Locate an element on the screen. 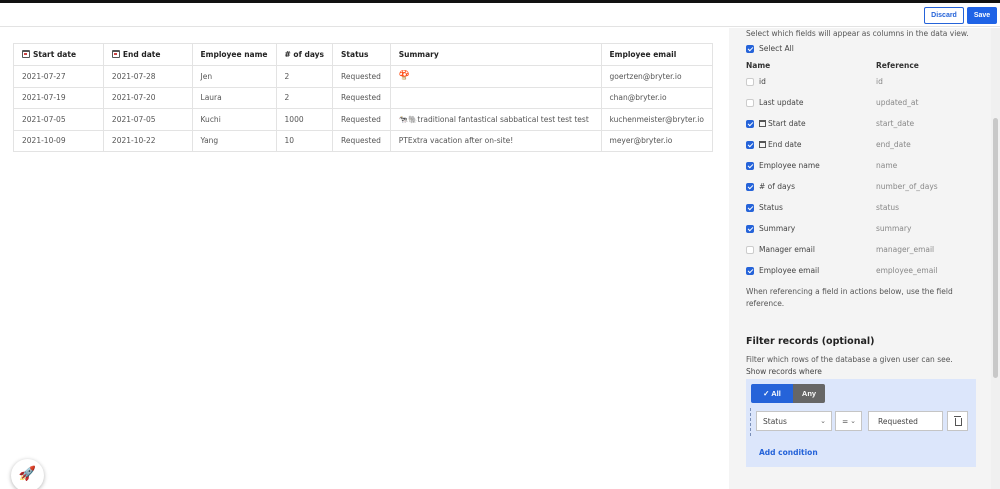 This screenshot has width=1000, height=489. condition-operator-value: = is located at coordinates (845, 421).